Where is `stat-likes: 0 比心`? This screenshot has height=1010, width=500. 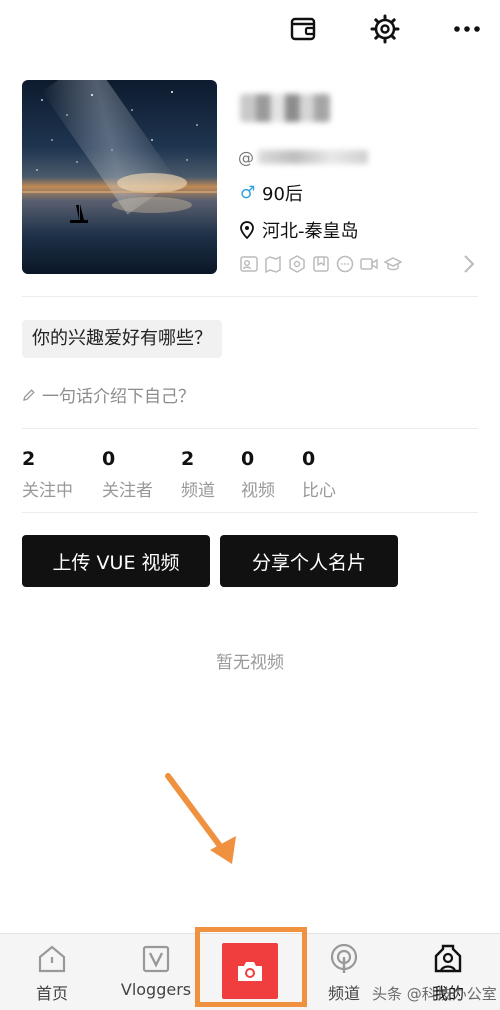
stat-likes: 0 比心 is located at coordinates (319, 474).